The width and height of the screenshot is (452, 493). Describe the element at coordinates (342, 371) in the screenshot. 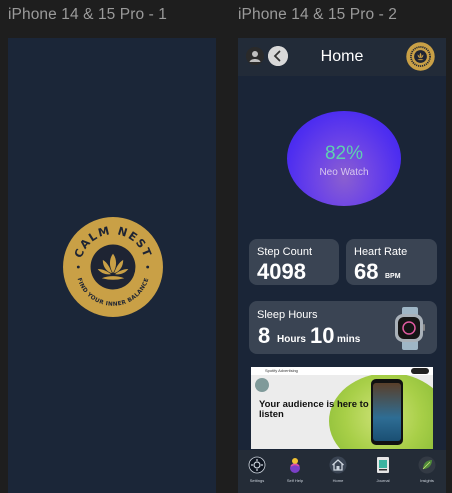

I see `ad-navbar: Spotify Advertising` at that location.